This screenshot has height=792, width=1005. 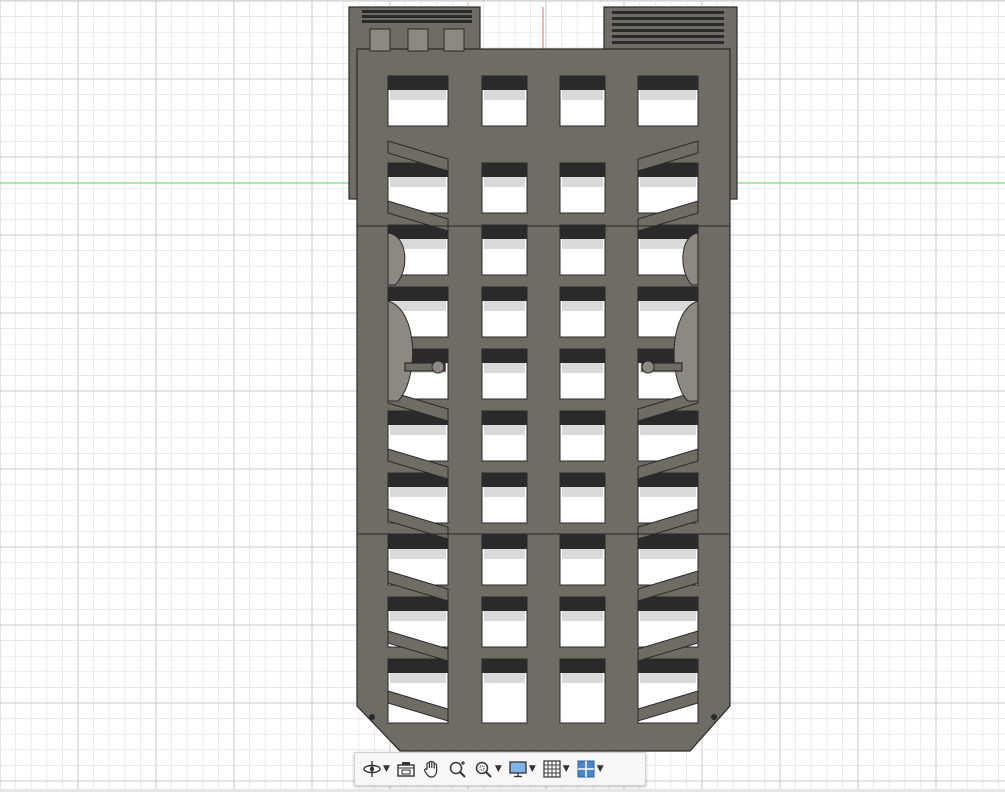 I want to click on pan-hand-icon, so click(x=430, y=769).